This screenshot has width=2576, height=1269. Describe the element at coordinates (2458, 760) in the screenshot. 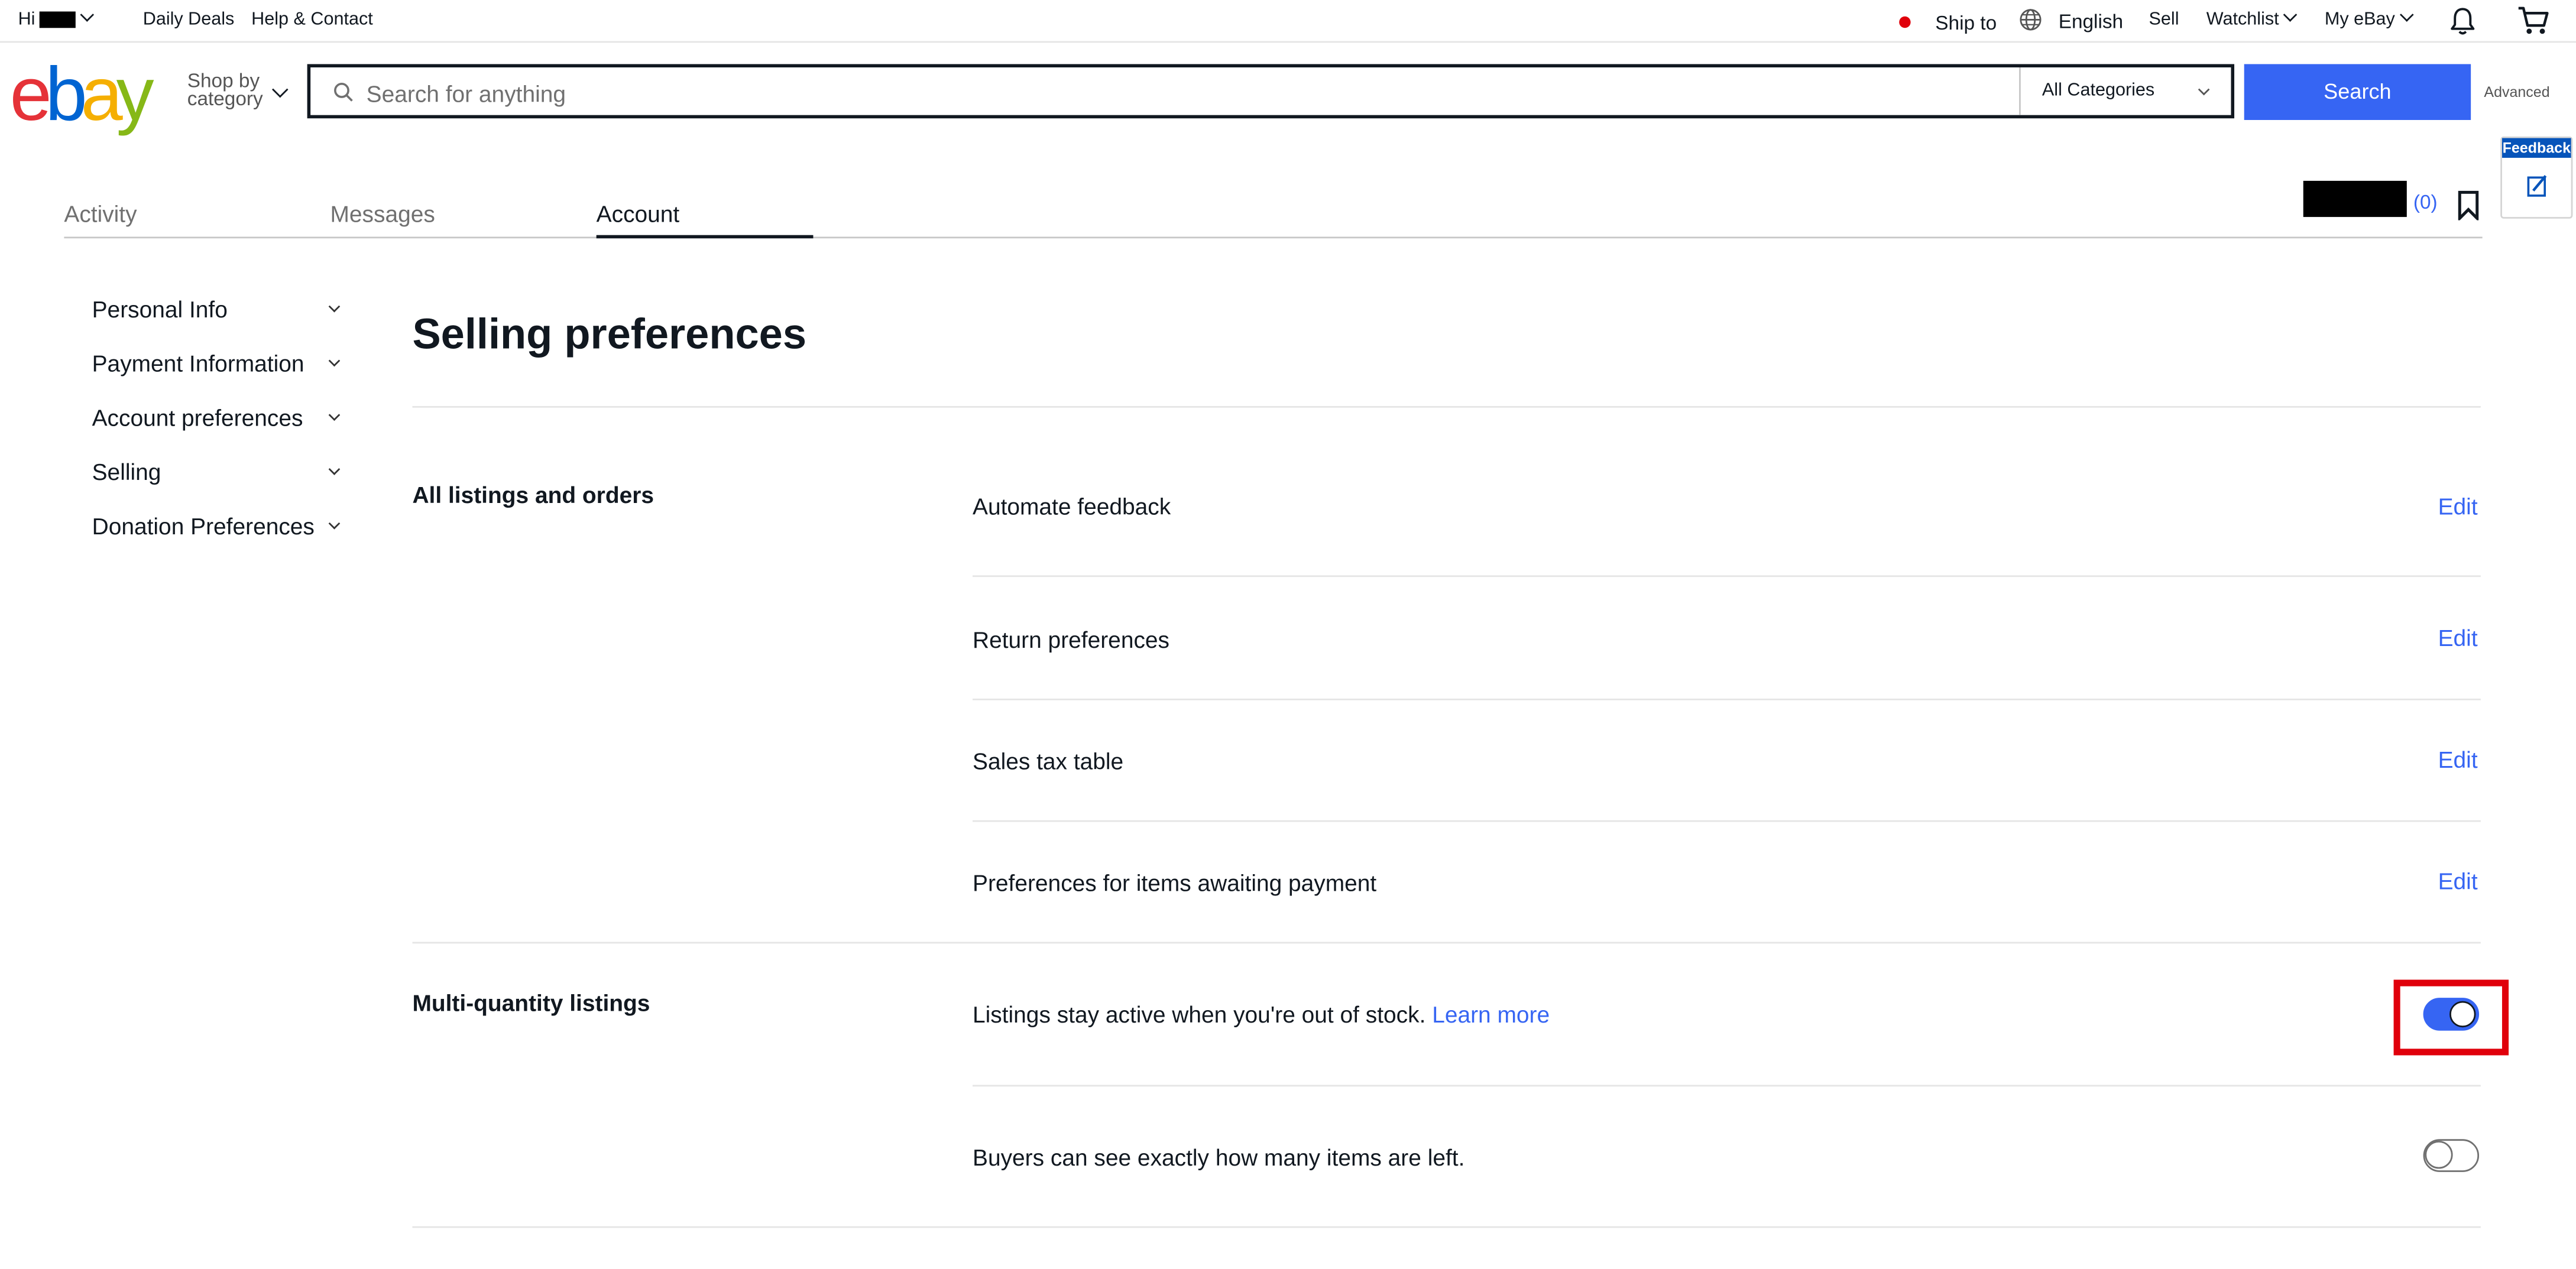

I see `edit-sales-tax-table-button: Edit` at that location.